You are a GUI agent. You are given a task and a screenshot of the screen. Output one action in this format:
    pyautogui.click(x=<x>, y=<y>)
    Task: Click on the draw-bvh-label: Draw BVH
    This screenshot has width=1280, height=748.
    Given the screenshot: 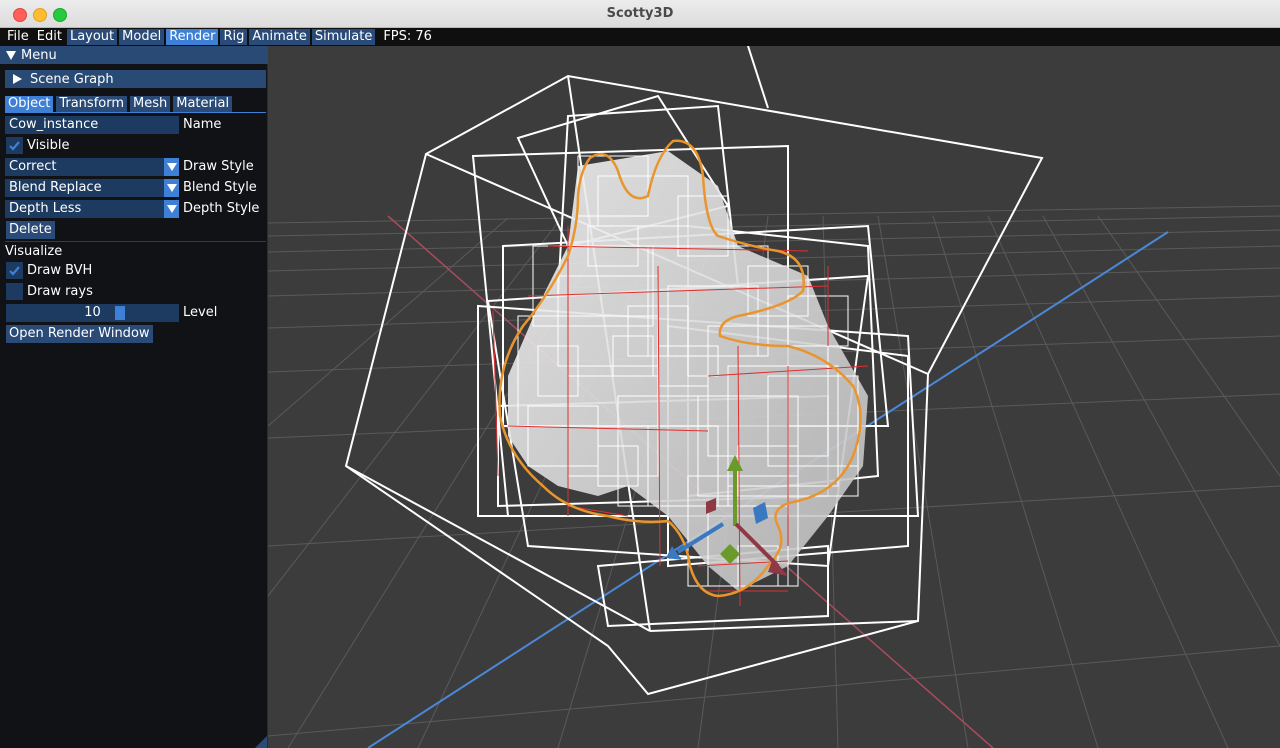 What is the action you would take?
    pyautogui.click(x=60, y=270)
    